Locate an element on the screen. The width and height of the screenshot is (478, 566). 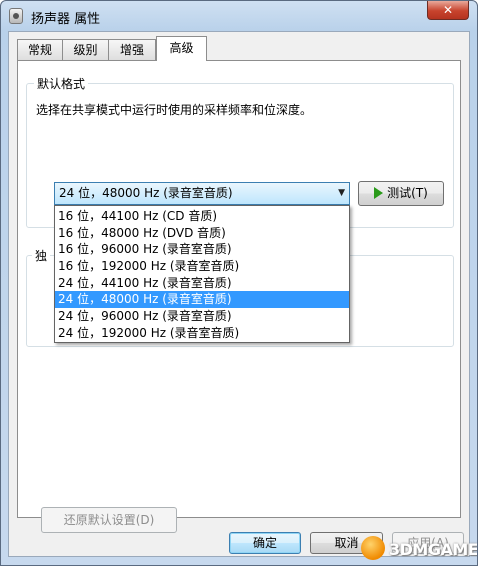
watermark-text: 3DMGAME is located at coordinates (433, 549).